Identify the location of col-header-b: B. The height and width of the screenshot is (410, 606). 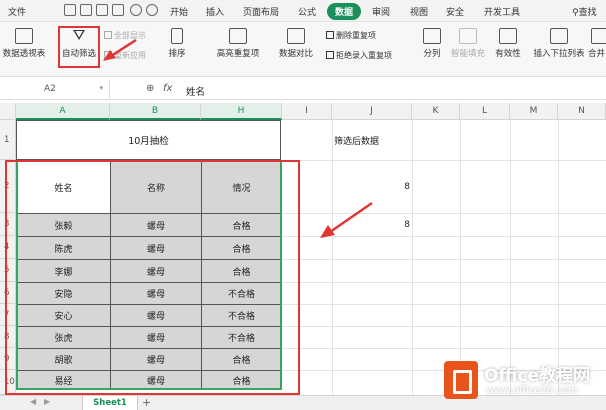
(155, 111).